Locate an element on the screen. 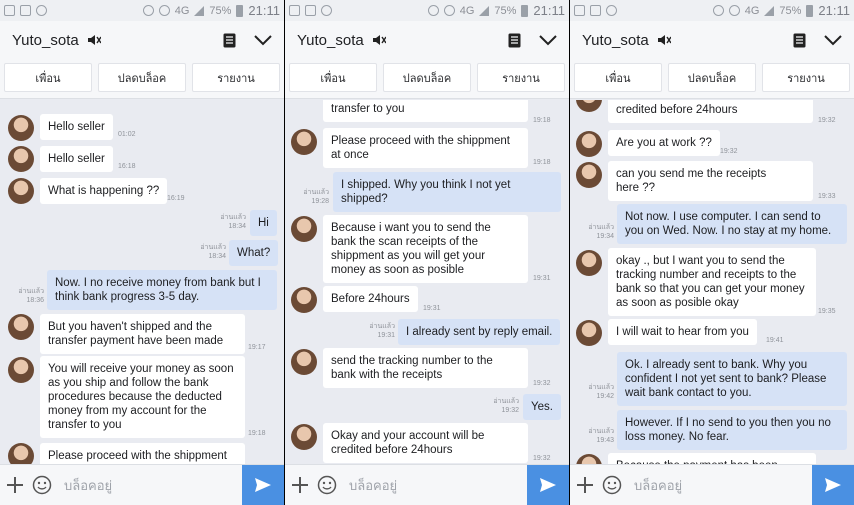  message-time: 19:33 is located at coordinates (827, 196).